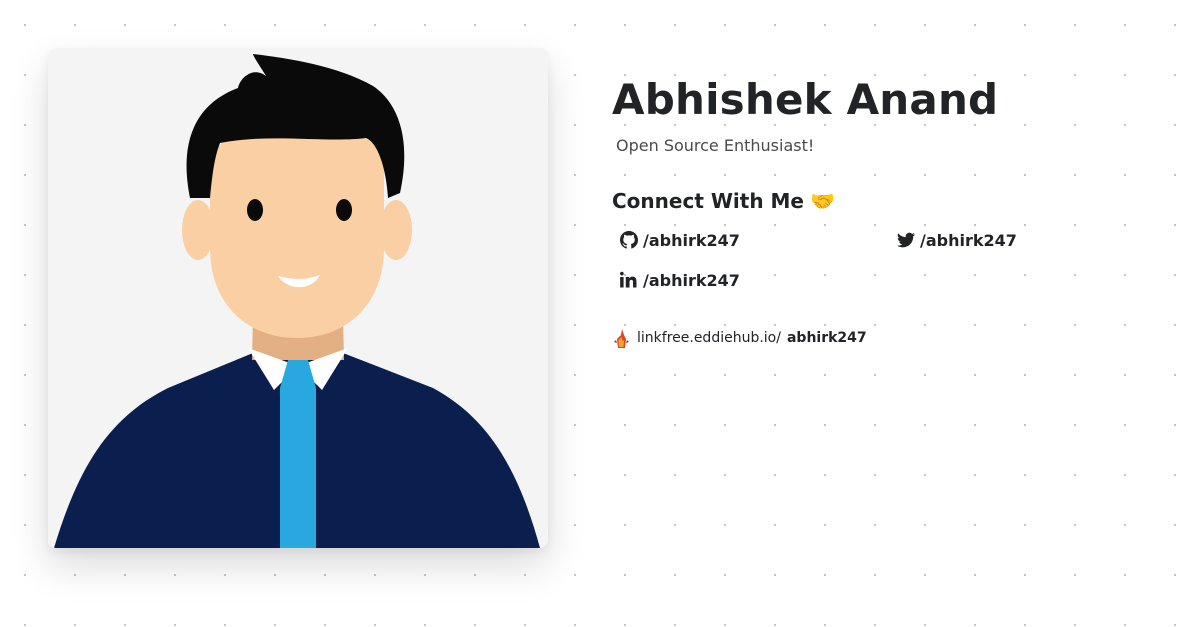 This screenshot has height=627, width=1200. What do you see at coordinates (629, 240) in the screenshot?
I see `github-icon` at bounding box center [629, 240].